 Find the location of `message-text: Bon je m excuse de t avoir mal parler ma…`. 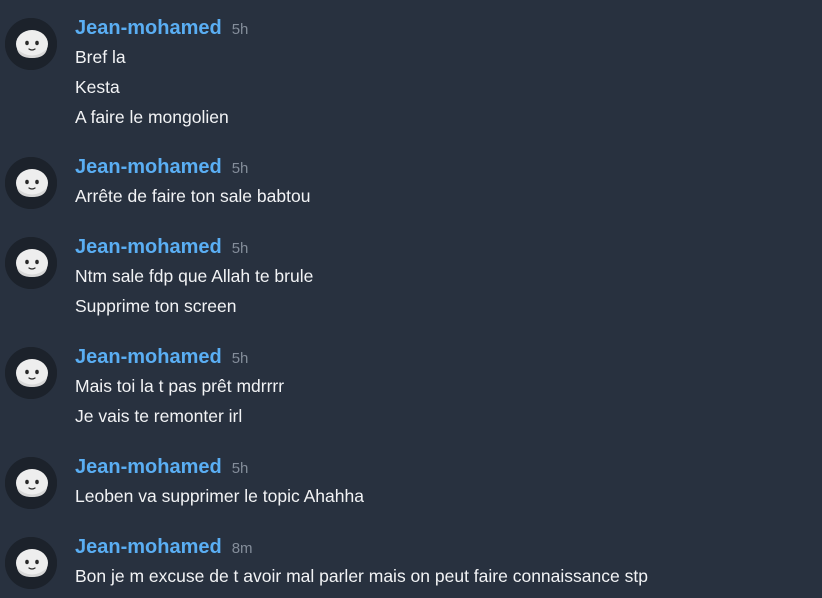

message-text: Bon je m excuse de t avoir mal parler ma… is located at coordinates (361, 576).